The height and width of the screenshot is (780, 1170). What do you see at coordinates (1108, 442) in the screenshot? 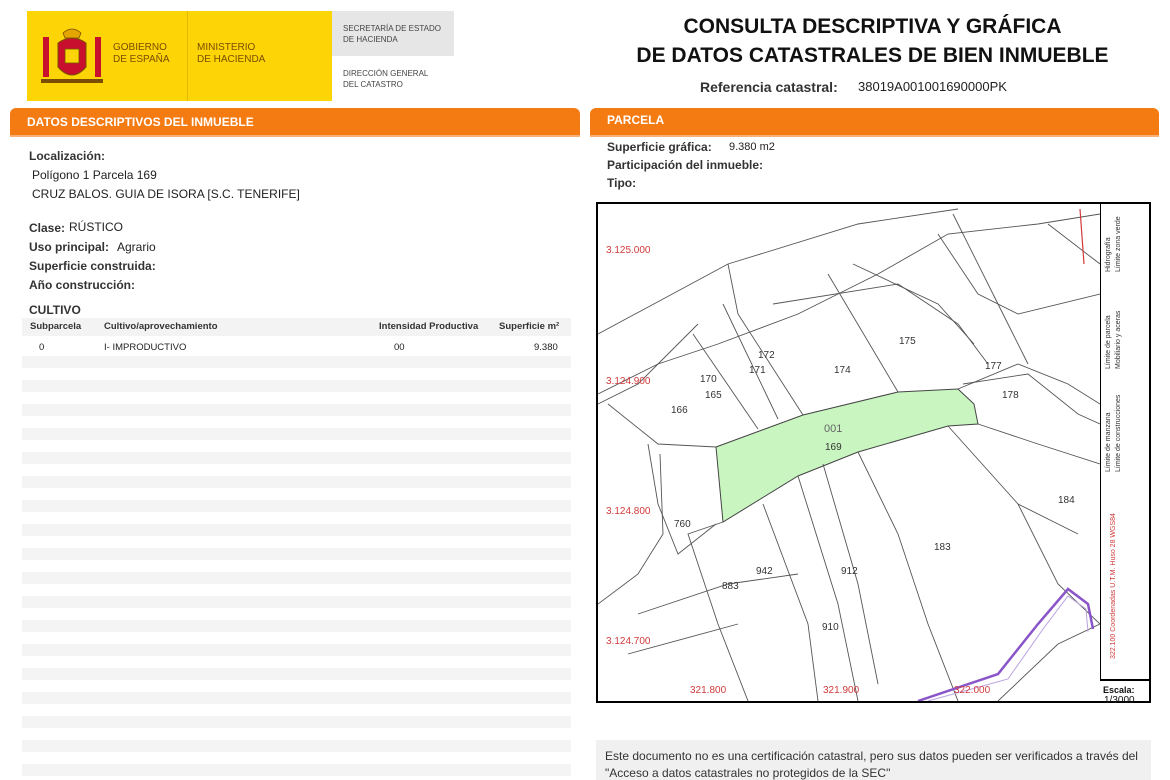
I see `legend-item: Límite de manzana` at bounding box center [1108, 442].